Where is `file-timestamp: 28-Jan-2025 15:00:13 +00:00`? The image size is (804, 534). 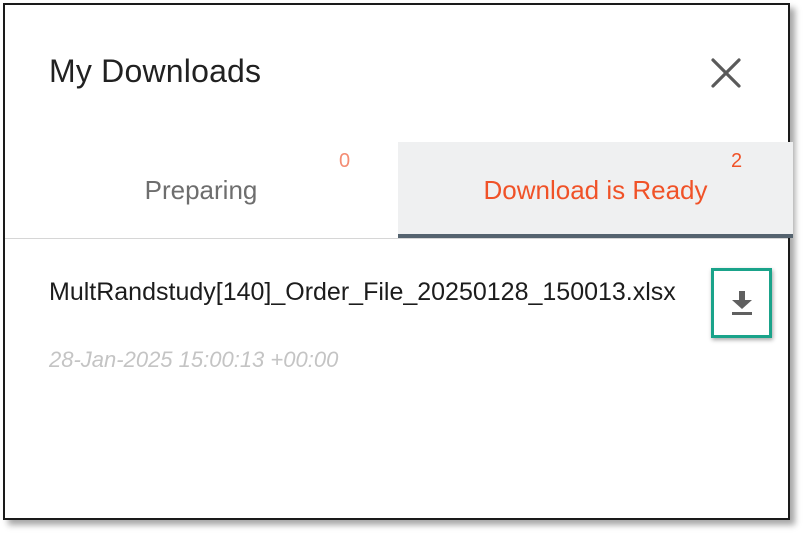
file-timestamp: 28-Jan-2025 15:00:13 +00:00 is located at coordinates (194, 359).